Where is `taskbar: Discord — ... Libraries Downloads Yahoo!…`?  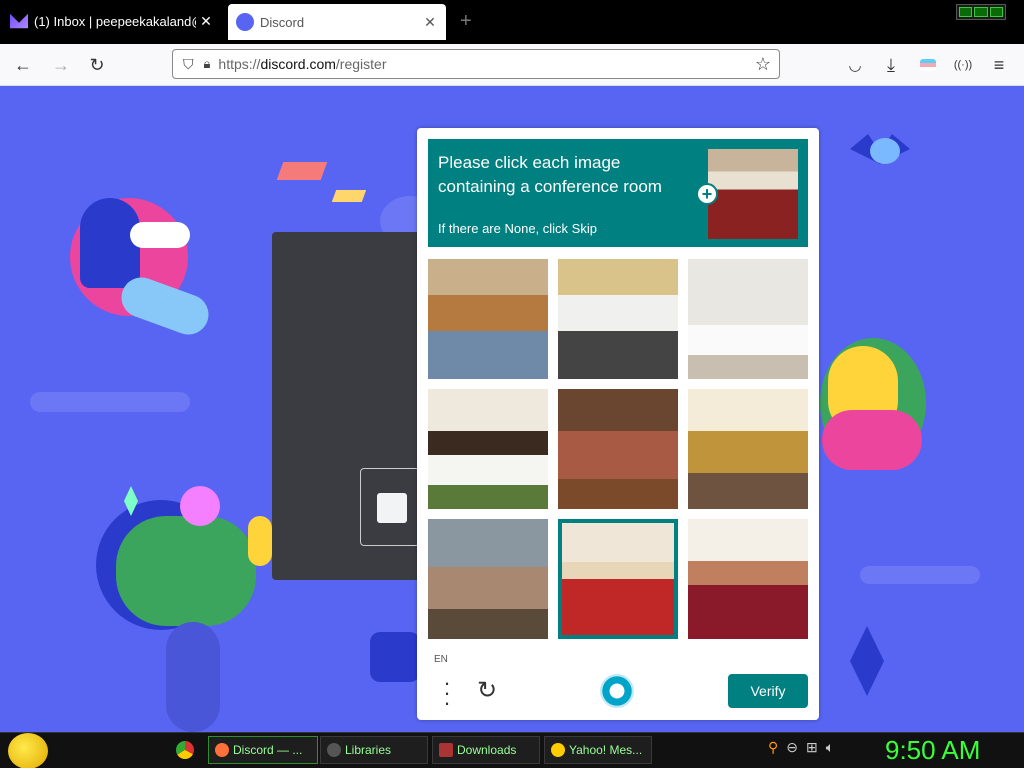 taskbar: Discord — ... Libraries Downloads Yahoo!… is located at coordinates (512, 750).